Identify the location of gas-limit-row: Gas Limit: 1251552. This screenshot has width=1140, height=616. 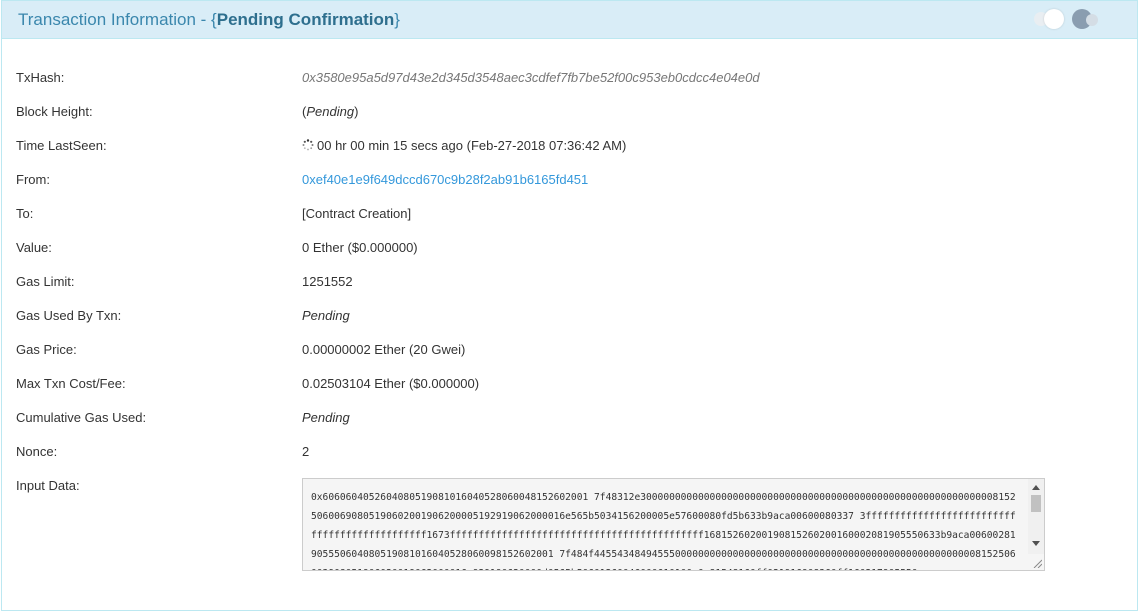
(566, 282).